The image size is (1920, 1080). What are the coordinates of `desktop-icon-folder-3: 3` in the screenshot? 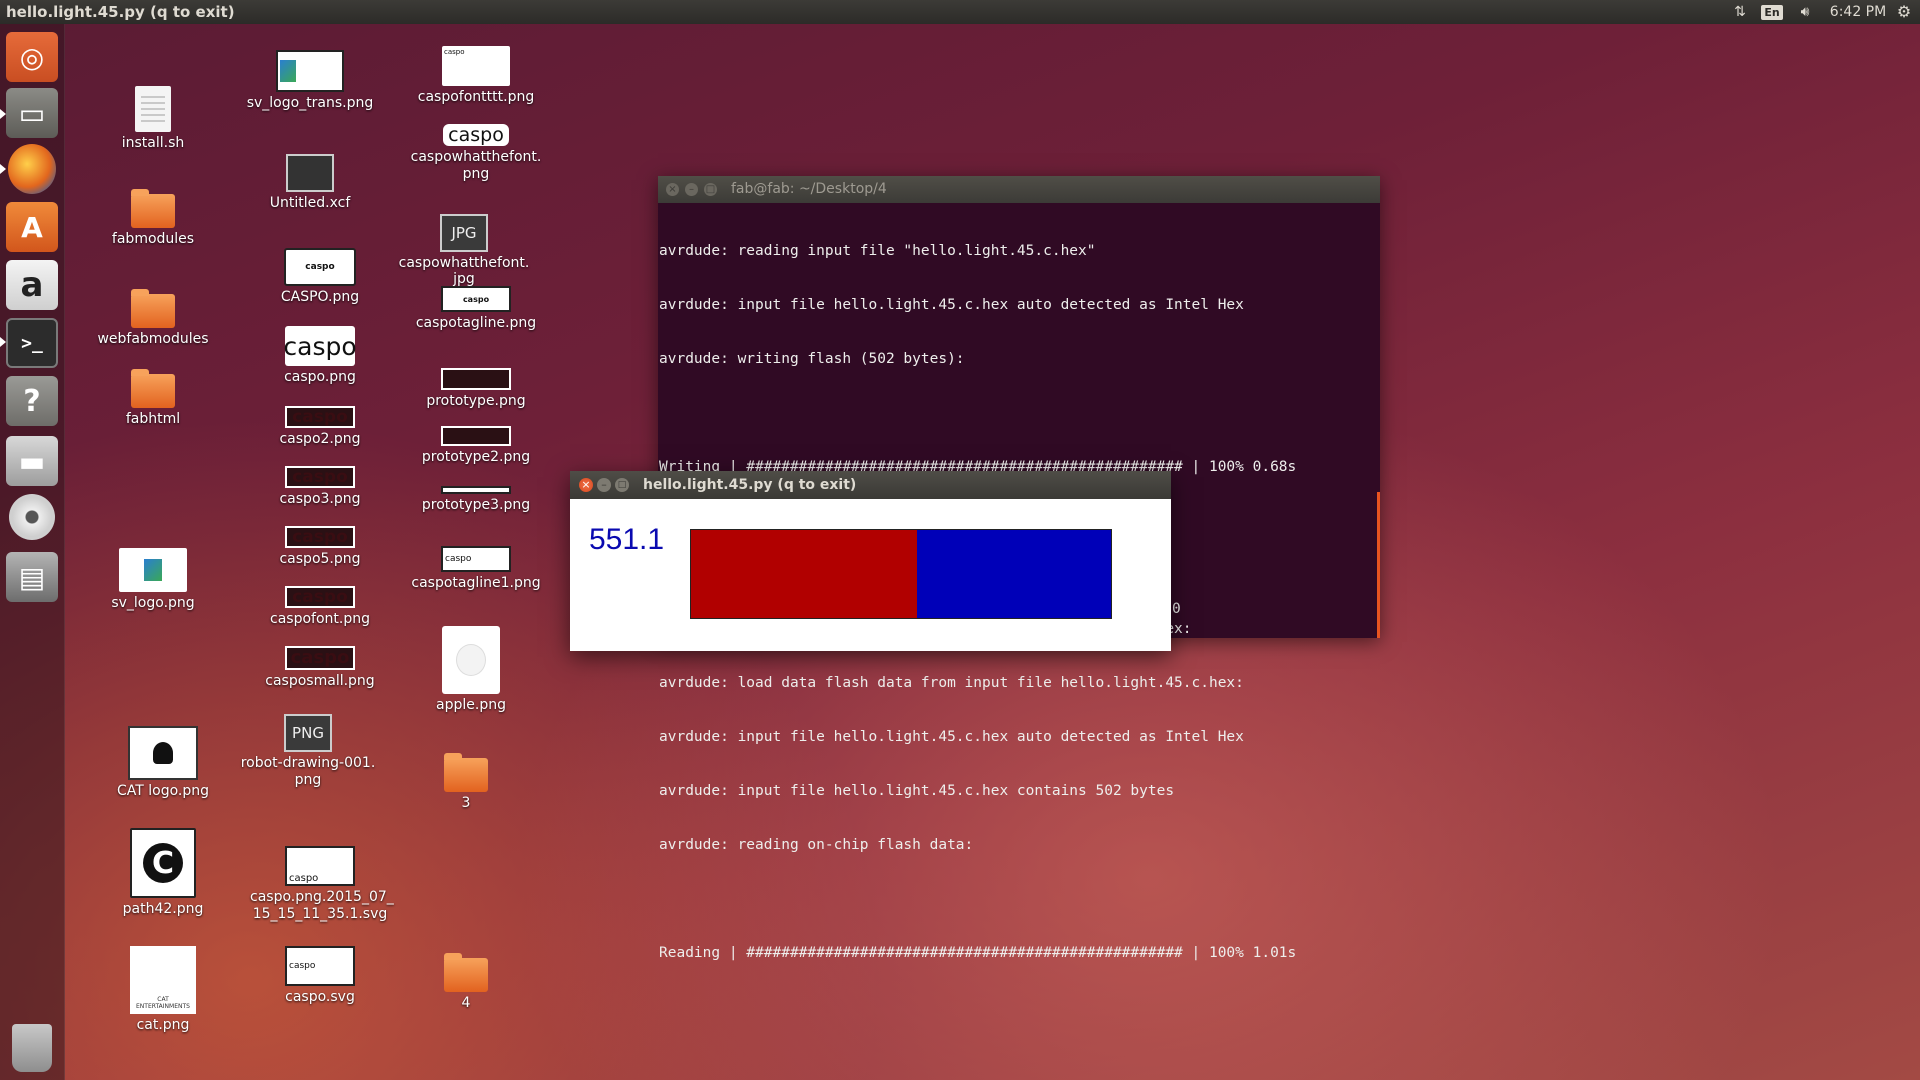 It's located at (466, 782).